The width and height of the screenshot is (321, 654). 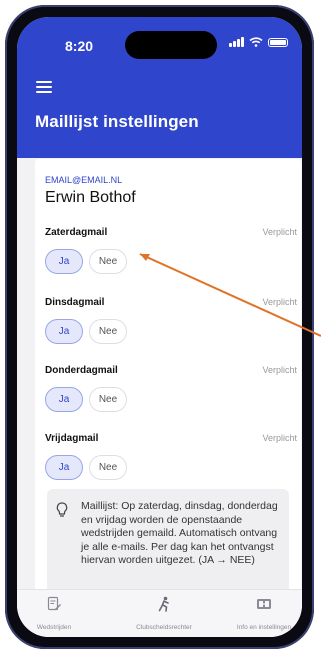 What do you see at coordinates (72, 438) in the screenshot?
I see `section-title: Vrijdagmail` at bounding box center [72, 438].